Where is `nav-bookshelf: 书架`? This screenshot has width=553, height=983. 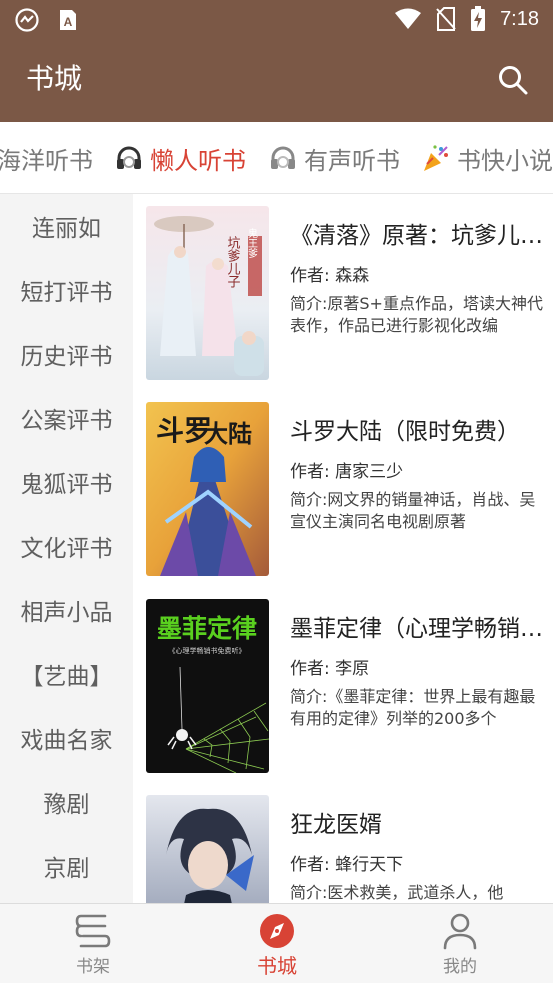
nav-bookshelf: 书架 is located at coordinates (93, 943).